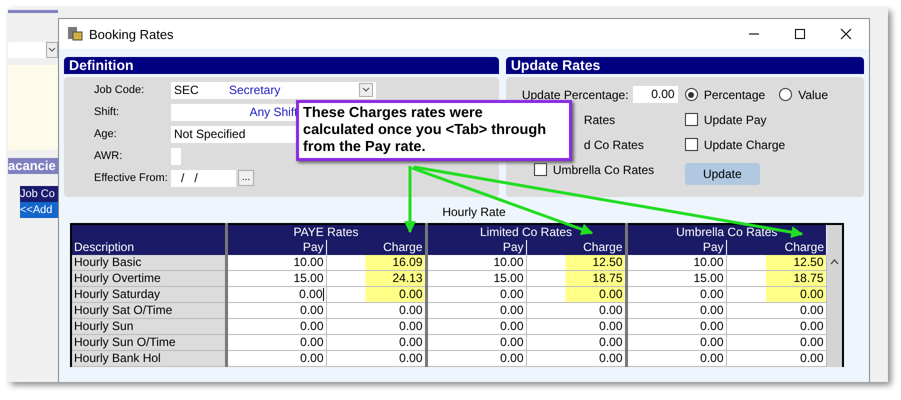  What do you see at coordinates (106, 134) in the screenshot?
I see `field-label: Age:` at bounding box center [106, 134].